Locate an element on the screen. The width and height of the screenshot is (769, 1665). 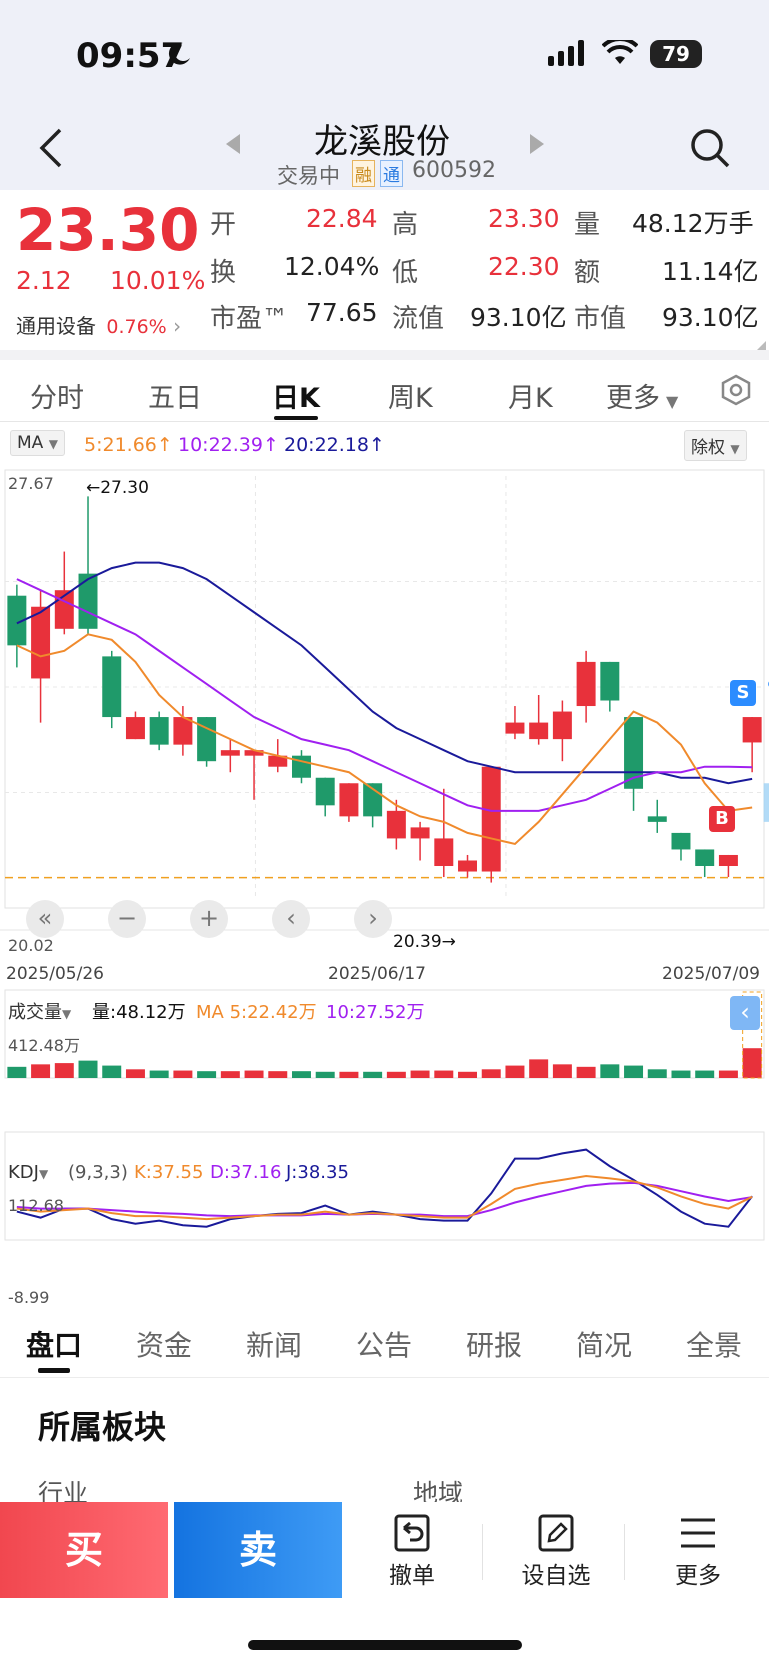
ma-selector: MA ▼ is located at coordinates (37, 443).